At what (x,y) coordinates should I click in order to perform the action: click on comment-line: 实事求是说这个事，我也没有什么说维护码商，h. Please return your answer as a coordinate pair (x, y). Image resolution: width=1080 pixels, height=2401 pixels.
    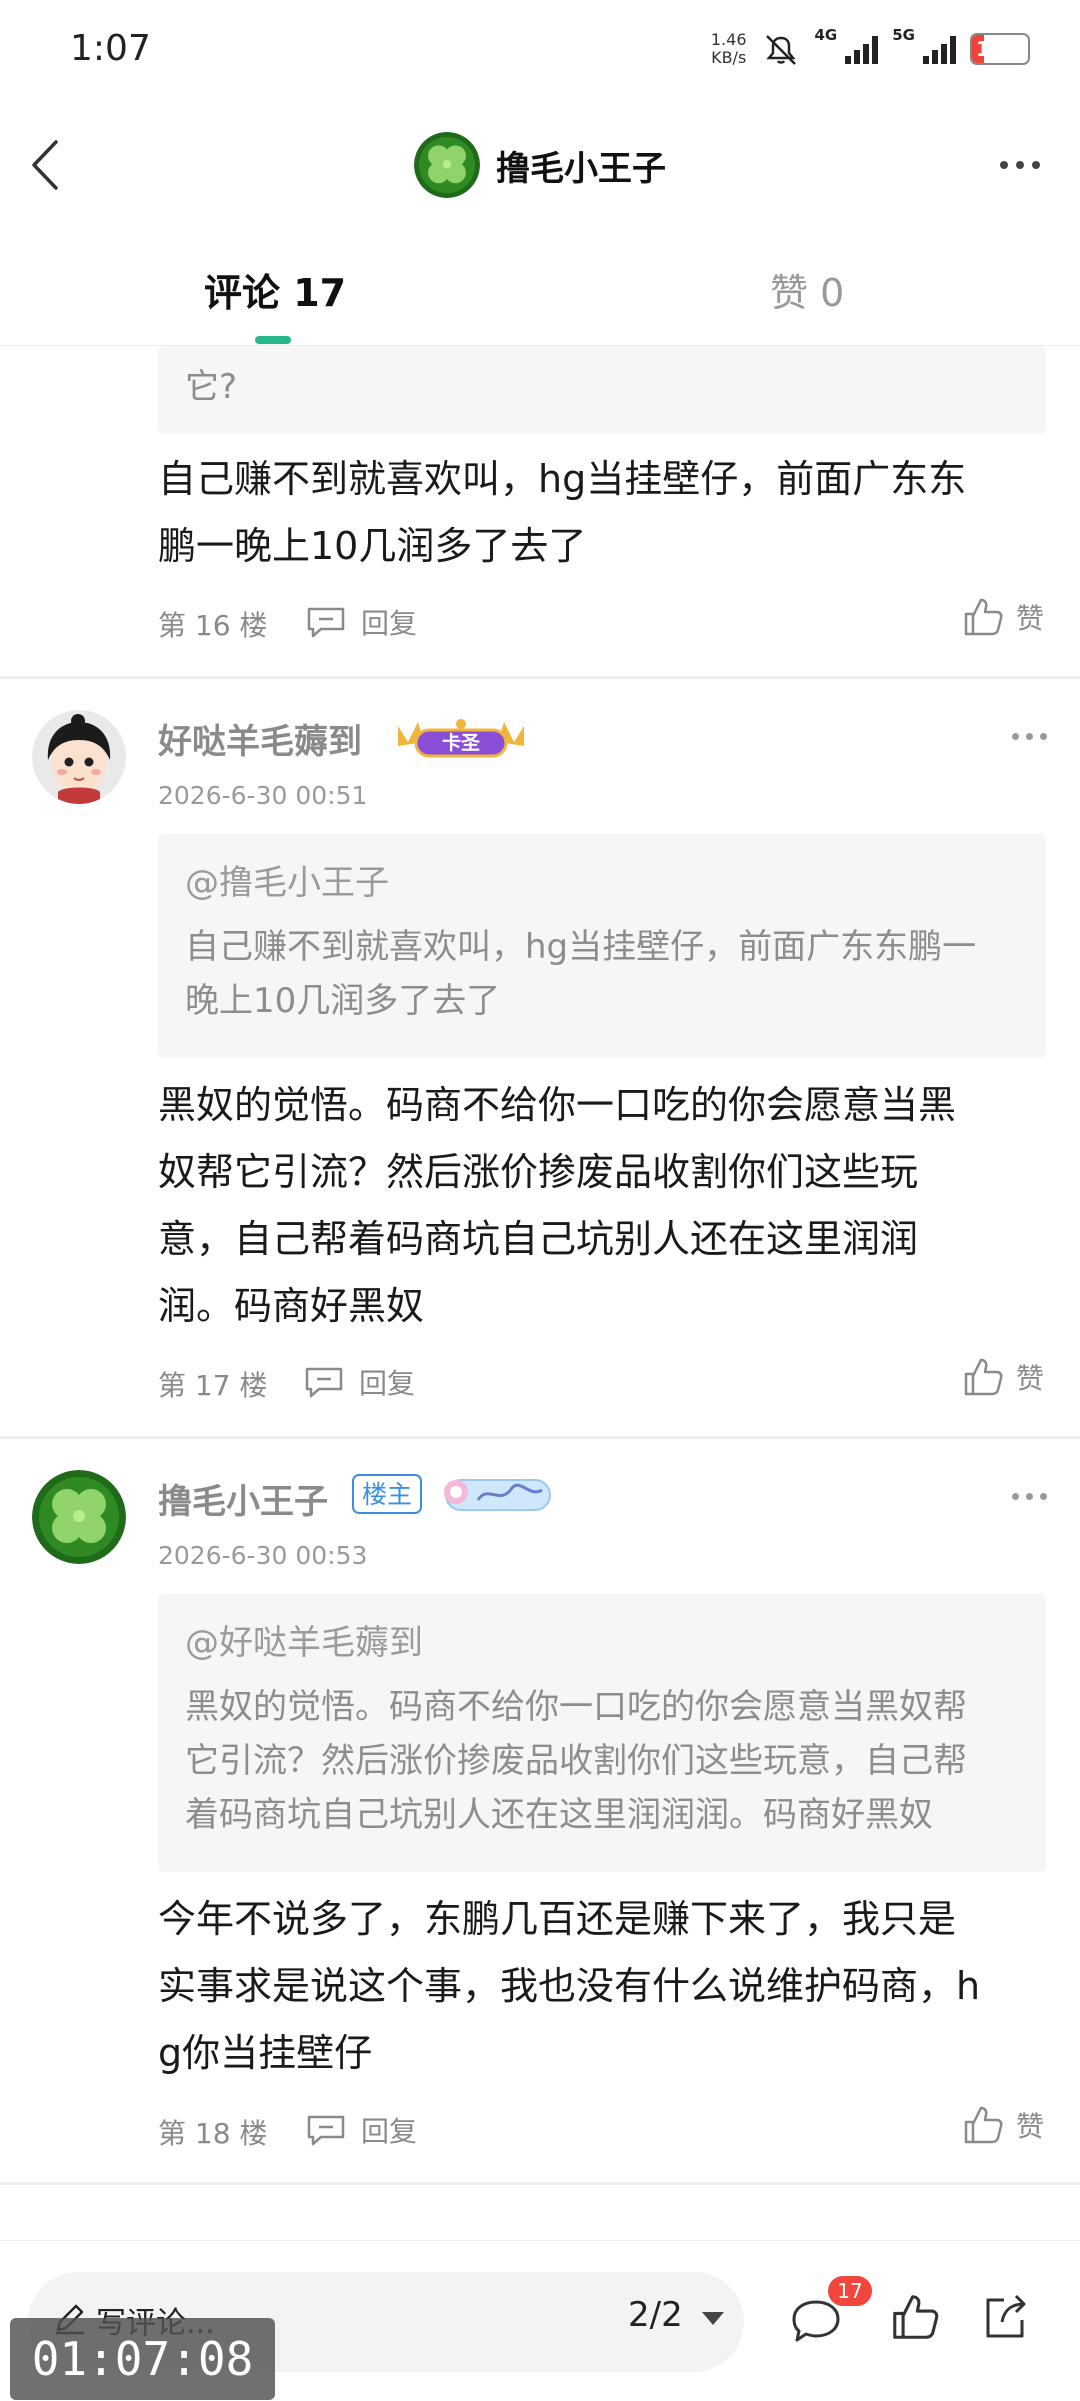
    Looking at the image, I should click on (569, 1986).